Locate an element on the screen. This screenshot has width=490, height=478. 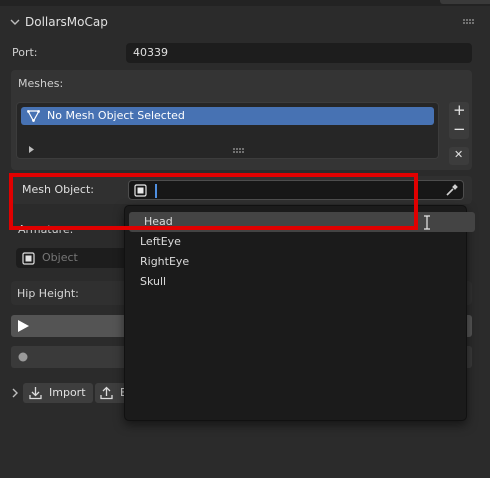
play-icon is located at coordinates (23, 326).